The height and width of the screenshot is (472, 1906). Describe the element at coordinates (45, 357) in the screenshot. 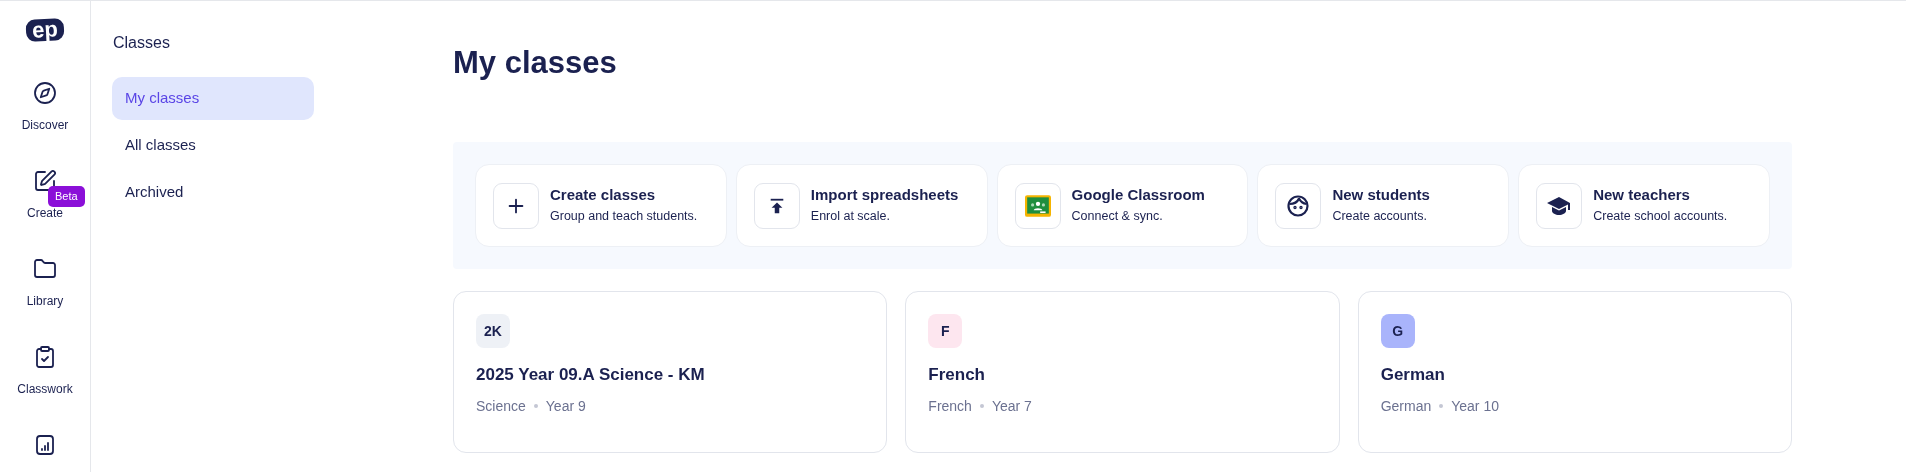

I see `clipboard-icon` at that location.